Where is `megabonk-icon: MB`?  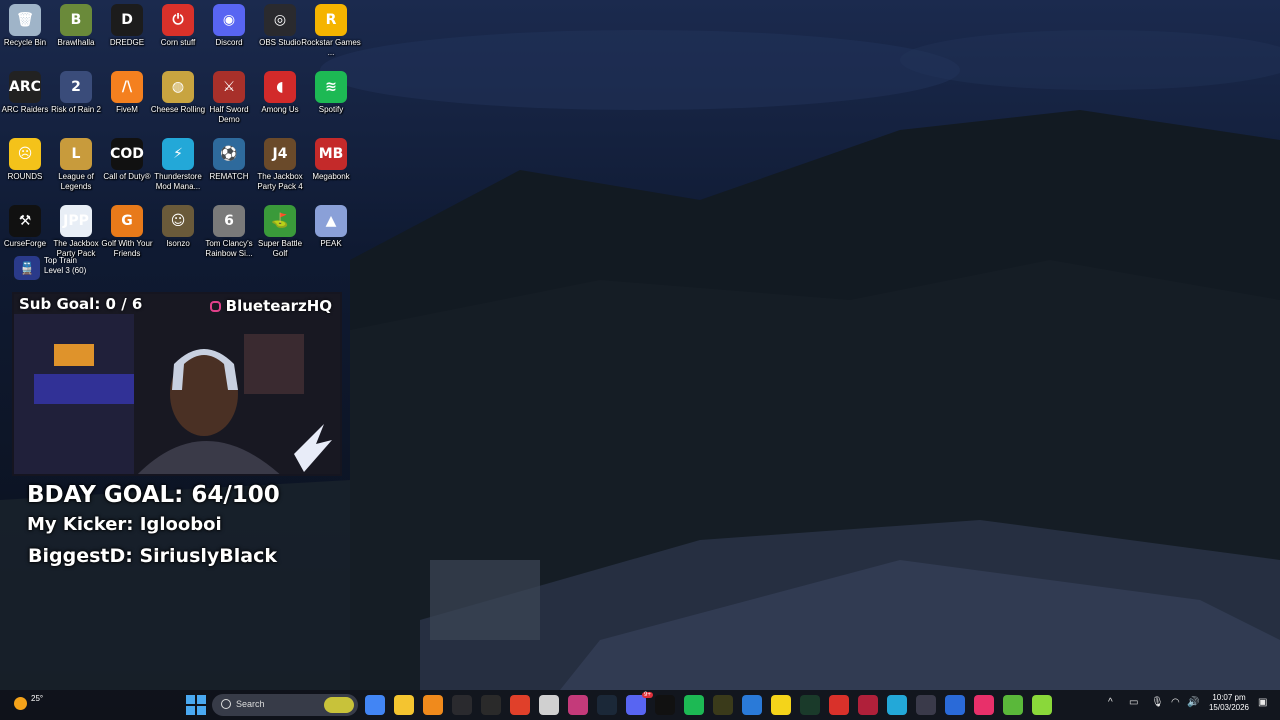 megabonk-icon: MB is located at coordinates (331, 154).